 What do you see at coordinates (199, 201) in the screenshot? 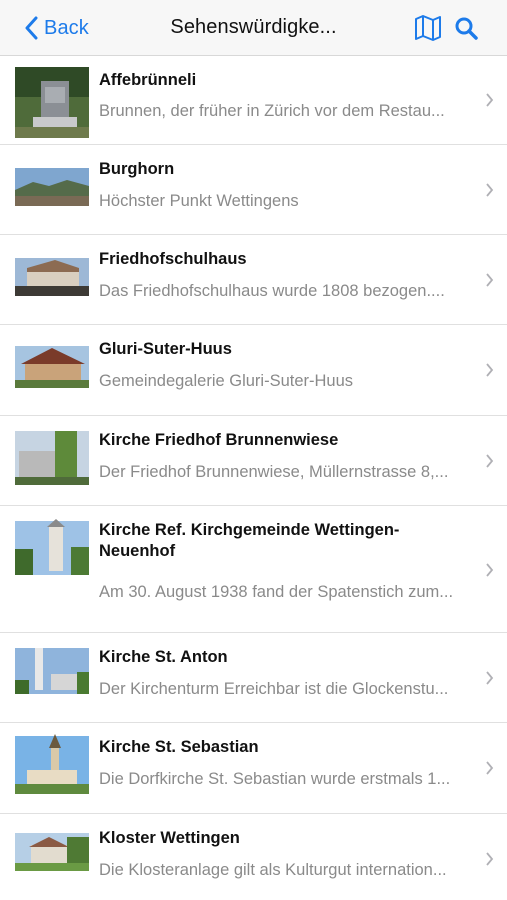
I see `item-subtitle: Höchster Punkt Wettingens` at bounding box center [199, 201].